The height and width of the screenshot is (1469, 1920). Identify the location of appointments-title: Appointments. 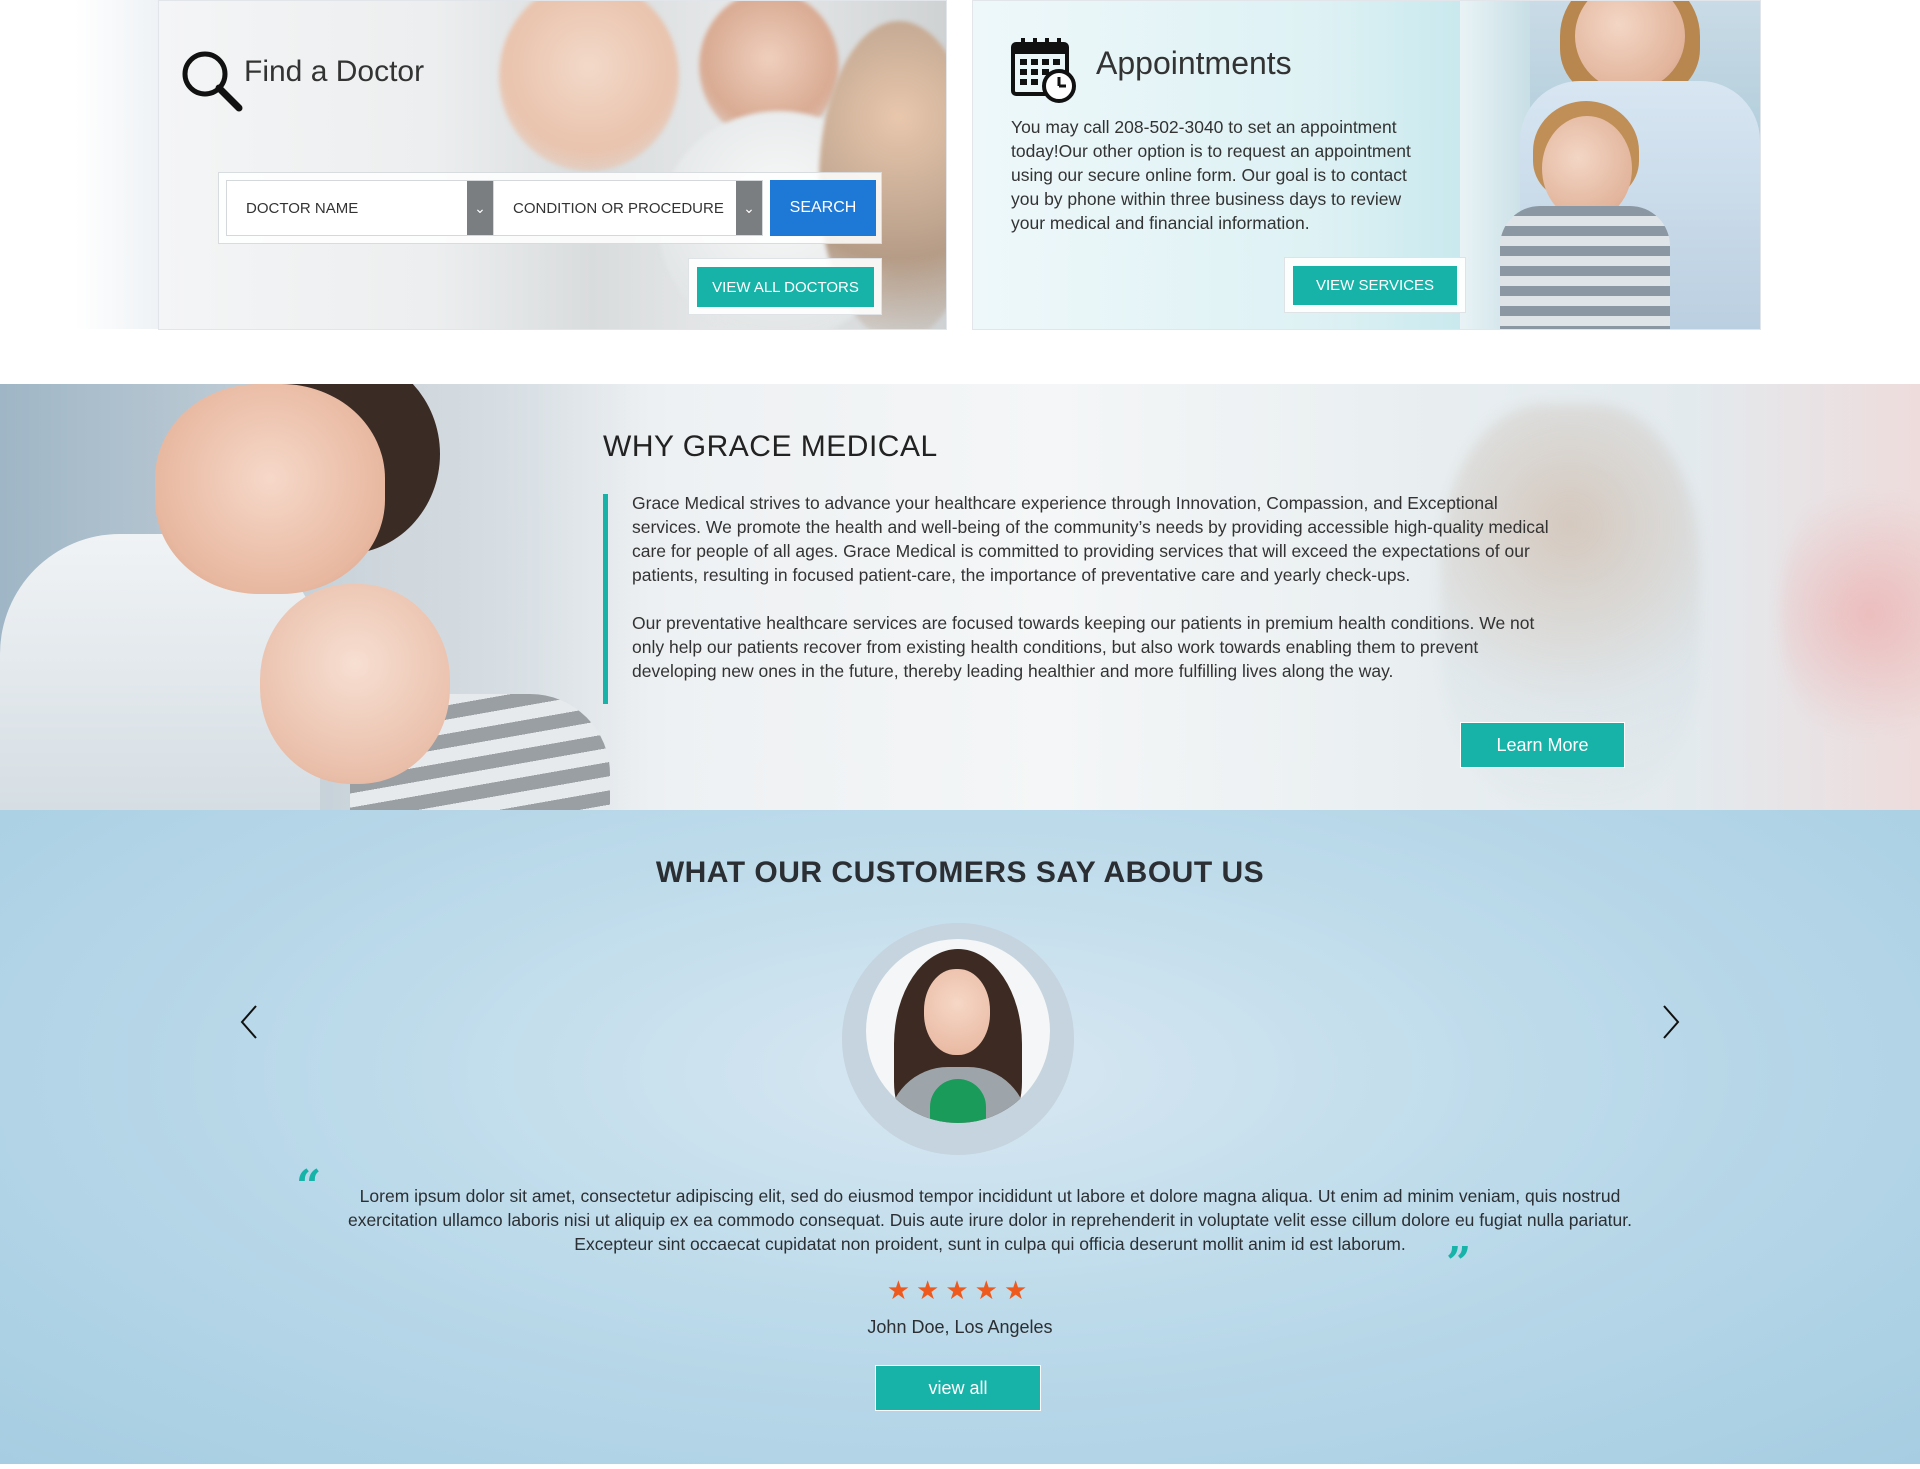
(1194, 63).